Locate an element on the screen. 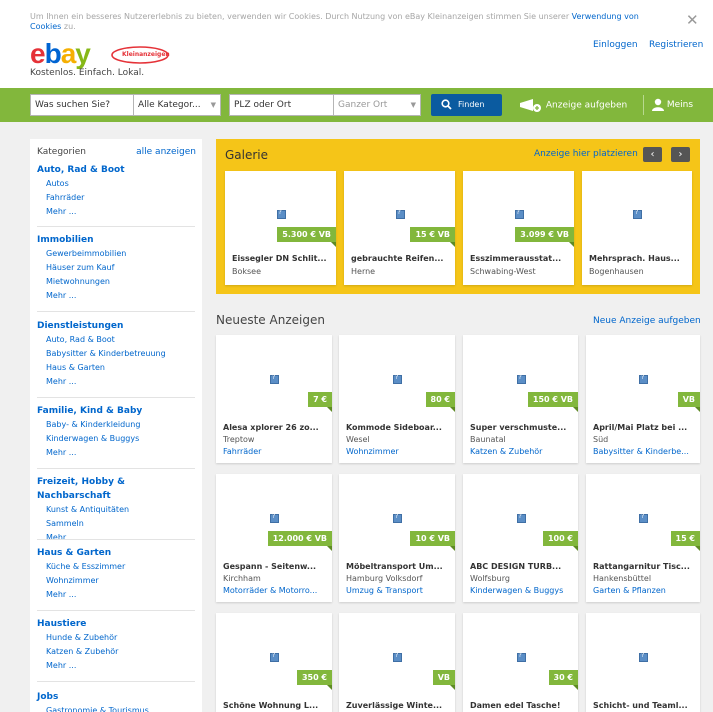  login-link: Einloggen is located at coordinates (615, 45).